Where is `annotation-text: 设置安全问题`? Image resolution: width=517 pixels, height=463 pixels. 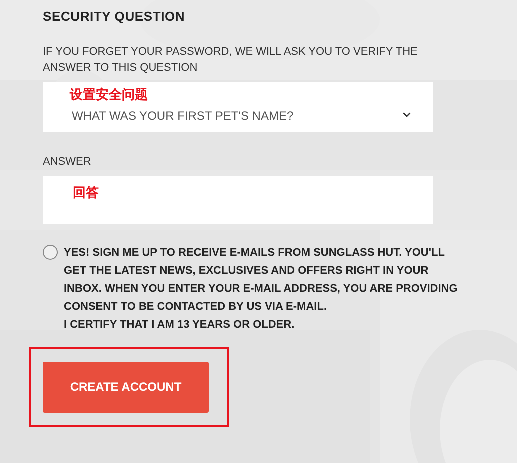 annotation-text: 设置安全问题 is located at coordinates (109, 95).